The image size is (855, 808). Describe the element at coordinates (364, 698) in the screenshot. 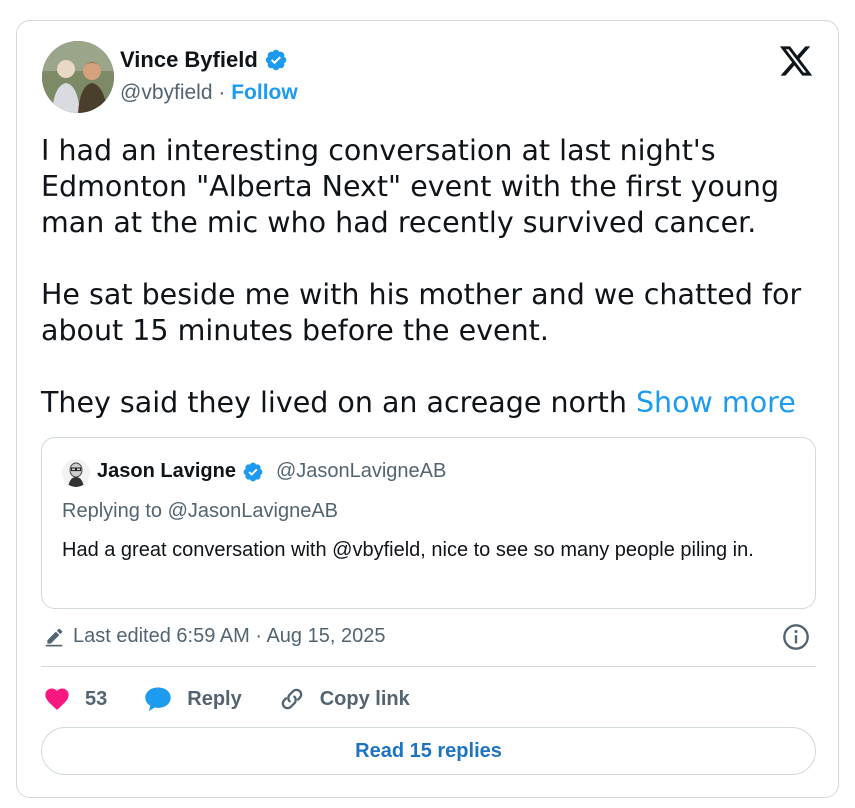

I see `copy-link-label: Copy link` at that location.